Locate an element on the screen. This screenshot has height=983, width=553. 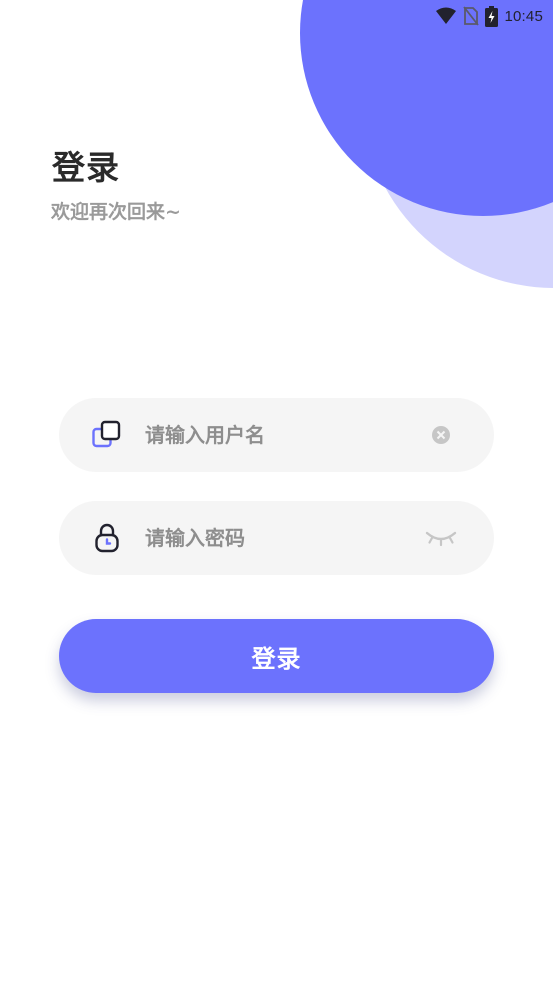
username-field is located at coordinates (276, 435).